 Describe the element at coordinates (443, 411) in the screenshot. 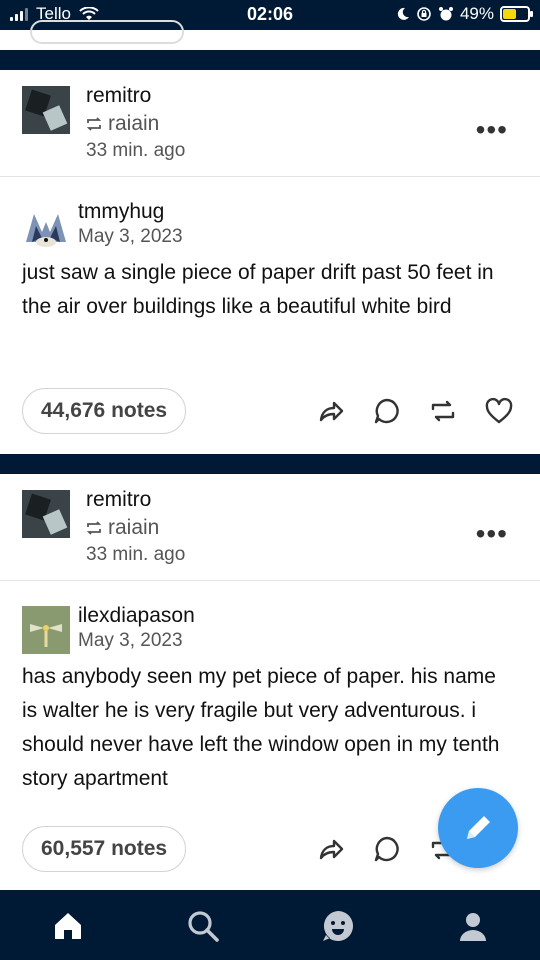

I see `reblog-icon` at that location.